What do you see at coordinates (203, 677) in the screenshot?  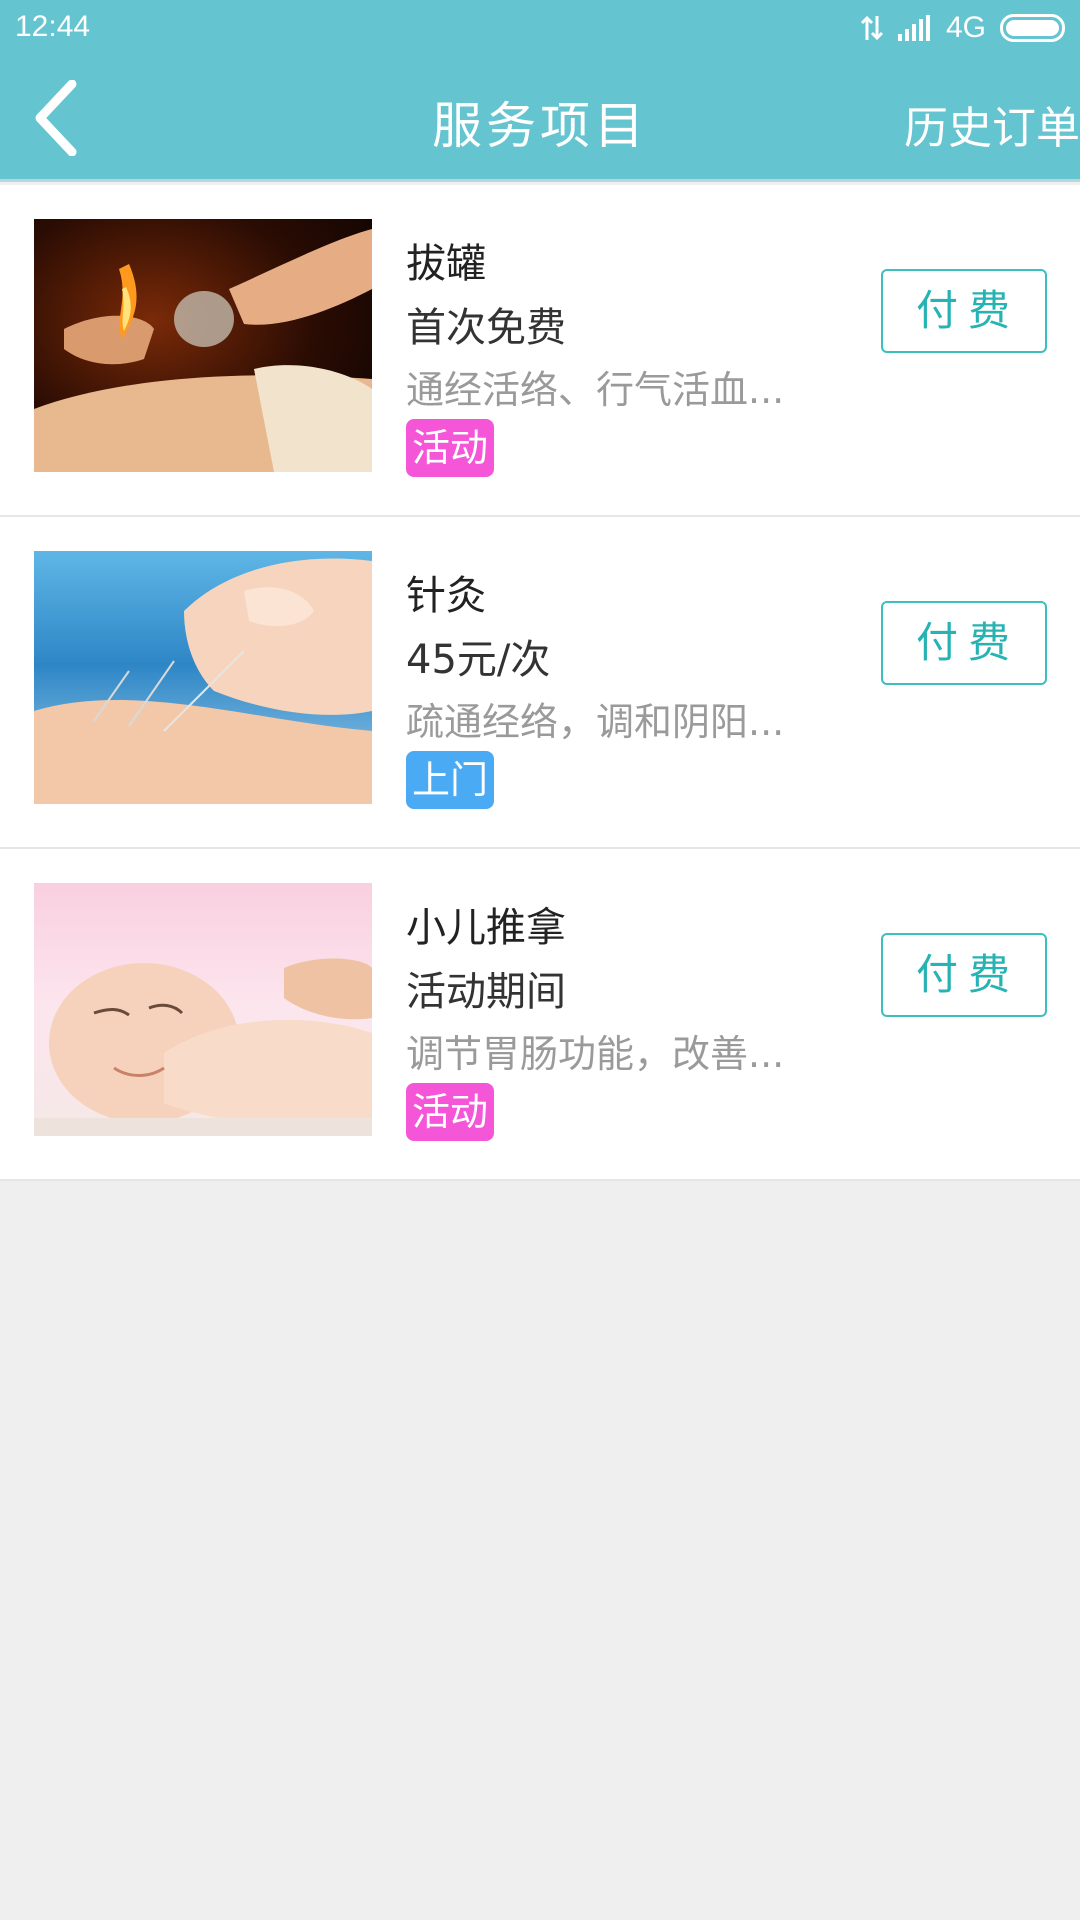 I see `acupuncture-image` at bounding box center [203, 677].